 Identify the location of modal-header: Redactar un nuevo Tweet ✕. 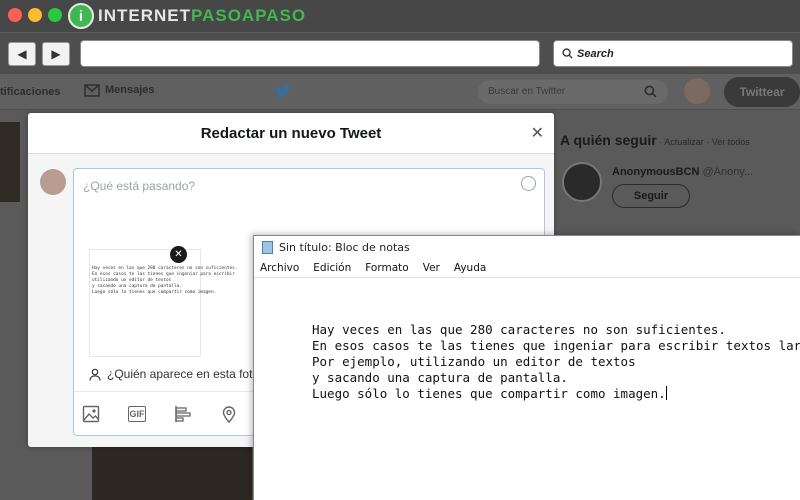
(291, 133).